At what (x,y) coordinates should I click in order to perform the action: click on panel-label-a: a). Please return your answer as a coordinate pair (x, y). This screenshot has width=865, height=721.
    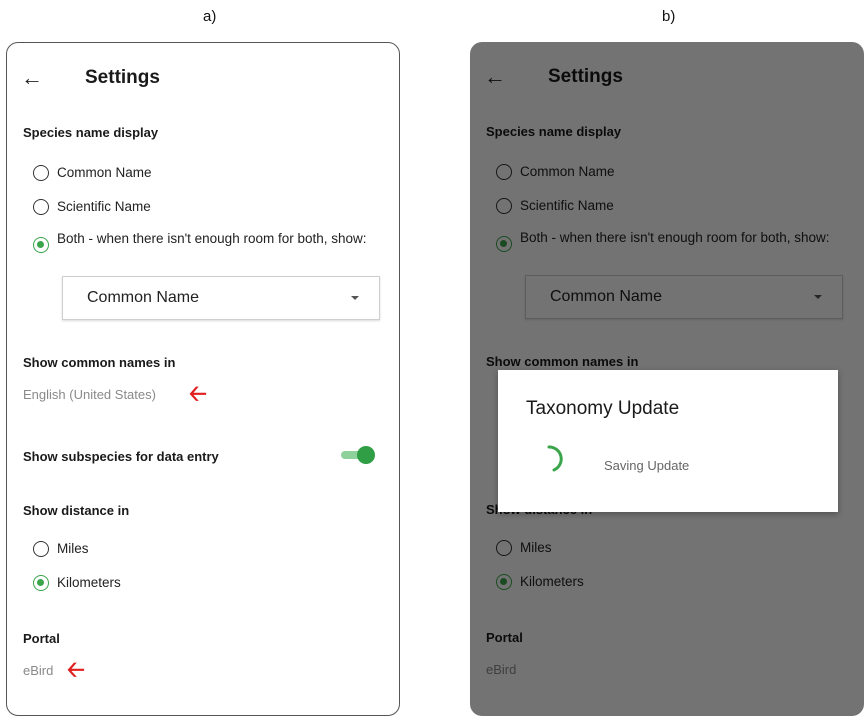
    Looking at the image, I should click on (210, 16).